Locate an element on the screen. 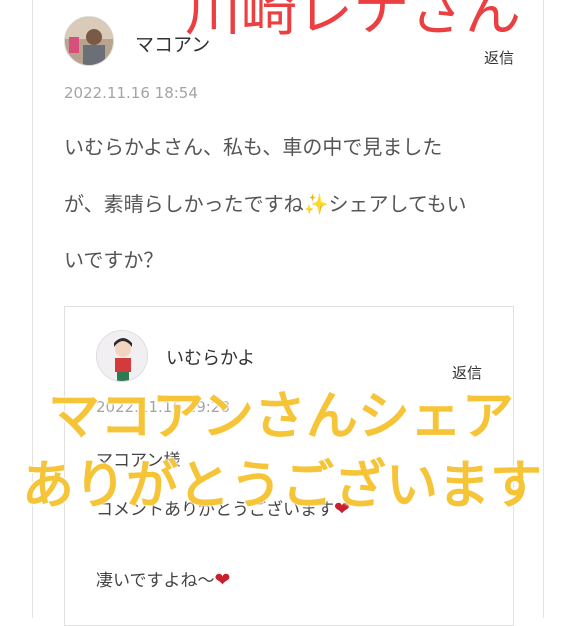  avatar is located at coordinates (89, 41).